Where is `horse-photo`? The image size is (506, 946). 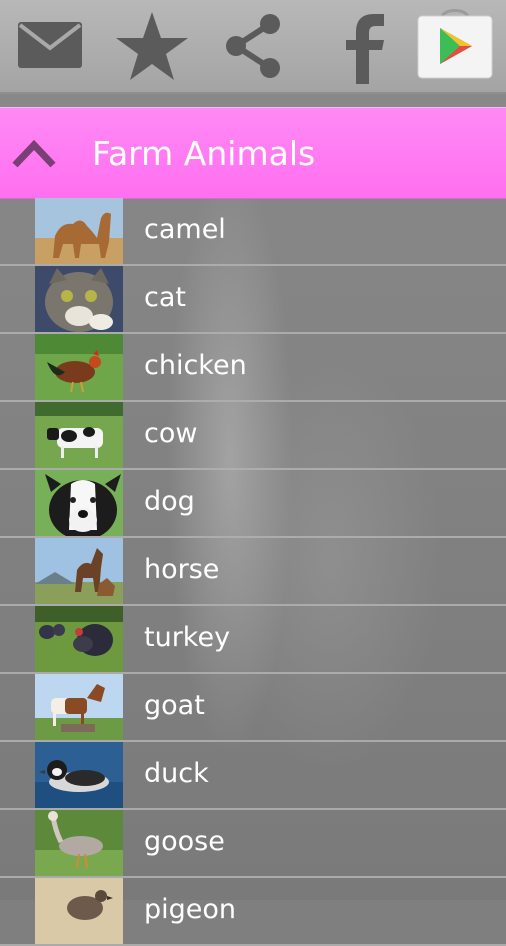 horse-photo is located at coordinates (79, 571).